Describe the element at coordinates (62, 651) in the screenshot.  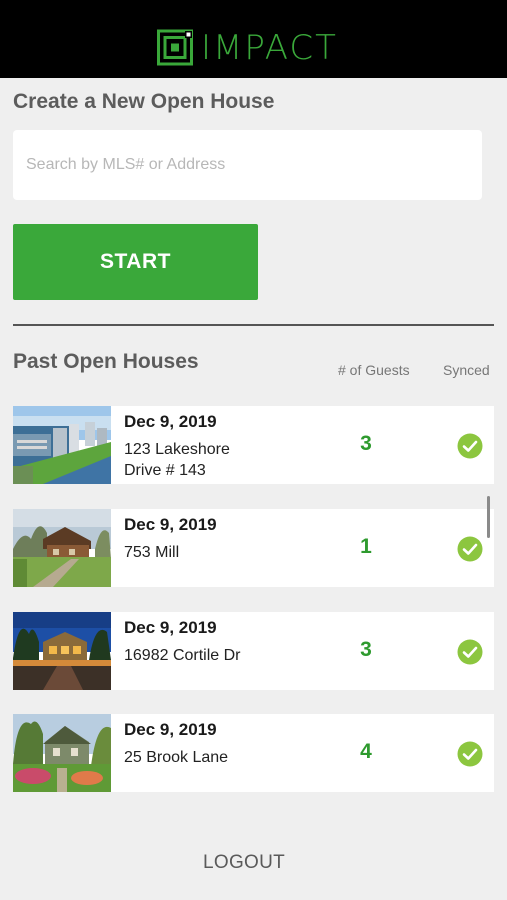
I see `property-photo-mansion` at that location.